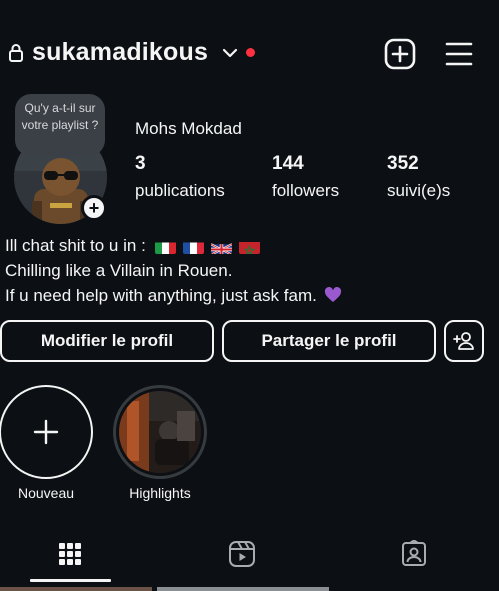  What do you see at coordinates (459, 54) in the screenshot?
I see `hamburger-menu-icon` at bounding box center [459, 54].